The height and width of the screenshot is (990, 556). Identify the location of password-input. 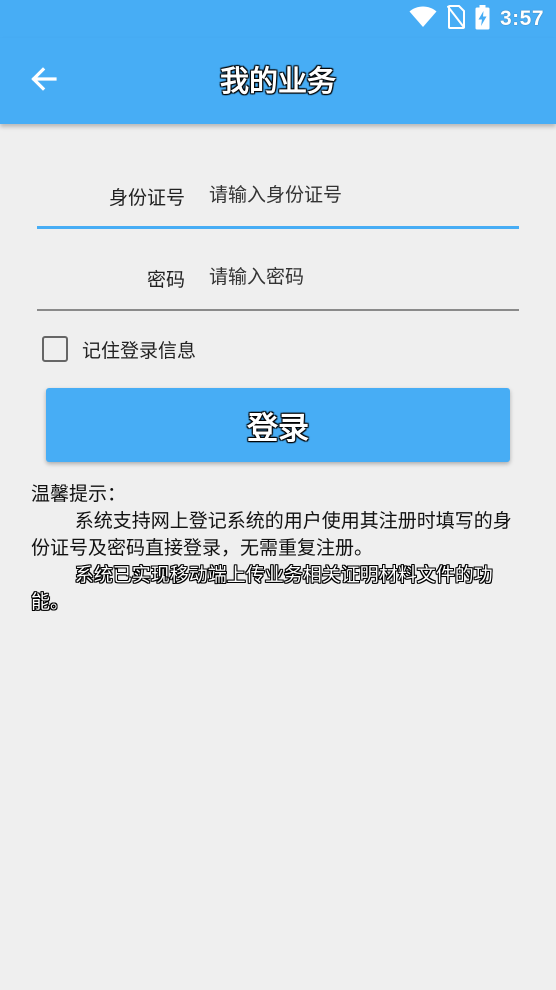
(359, 277).